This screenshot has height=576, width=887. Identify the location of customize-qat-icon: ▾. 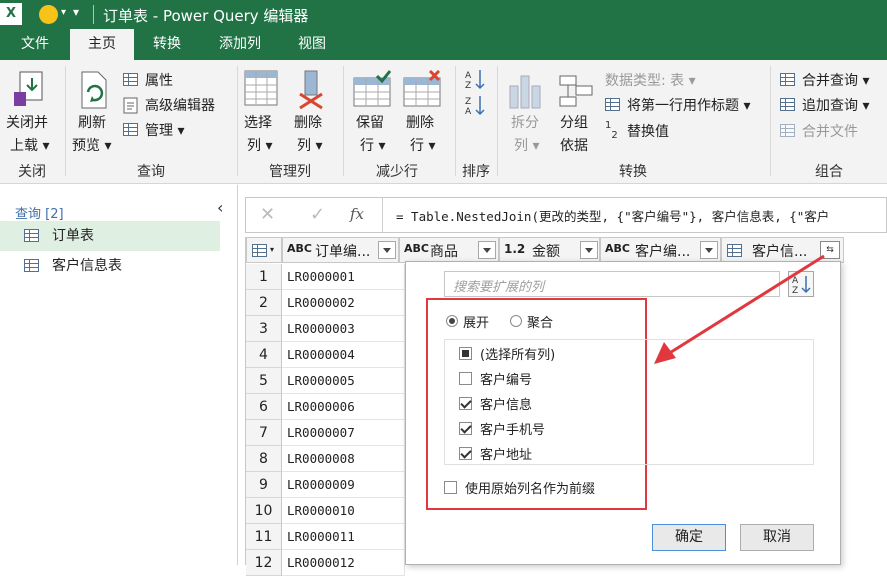
(76, 12).